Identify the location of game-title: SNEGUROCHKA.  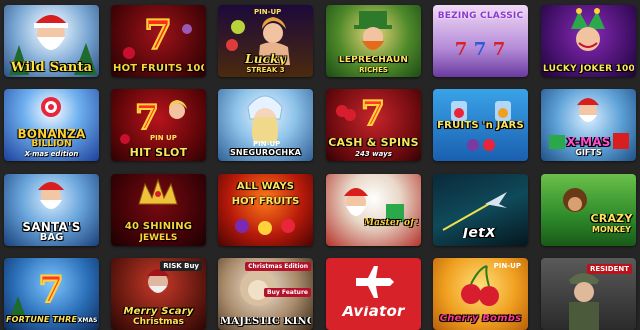
(265, 152).